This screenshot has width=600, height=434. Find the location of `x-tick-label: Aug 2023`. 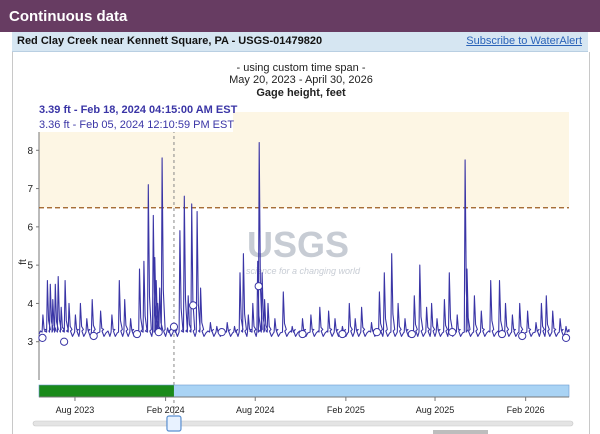

x-tick-label: Aug 2023 is located at coordinates (75, 410).